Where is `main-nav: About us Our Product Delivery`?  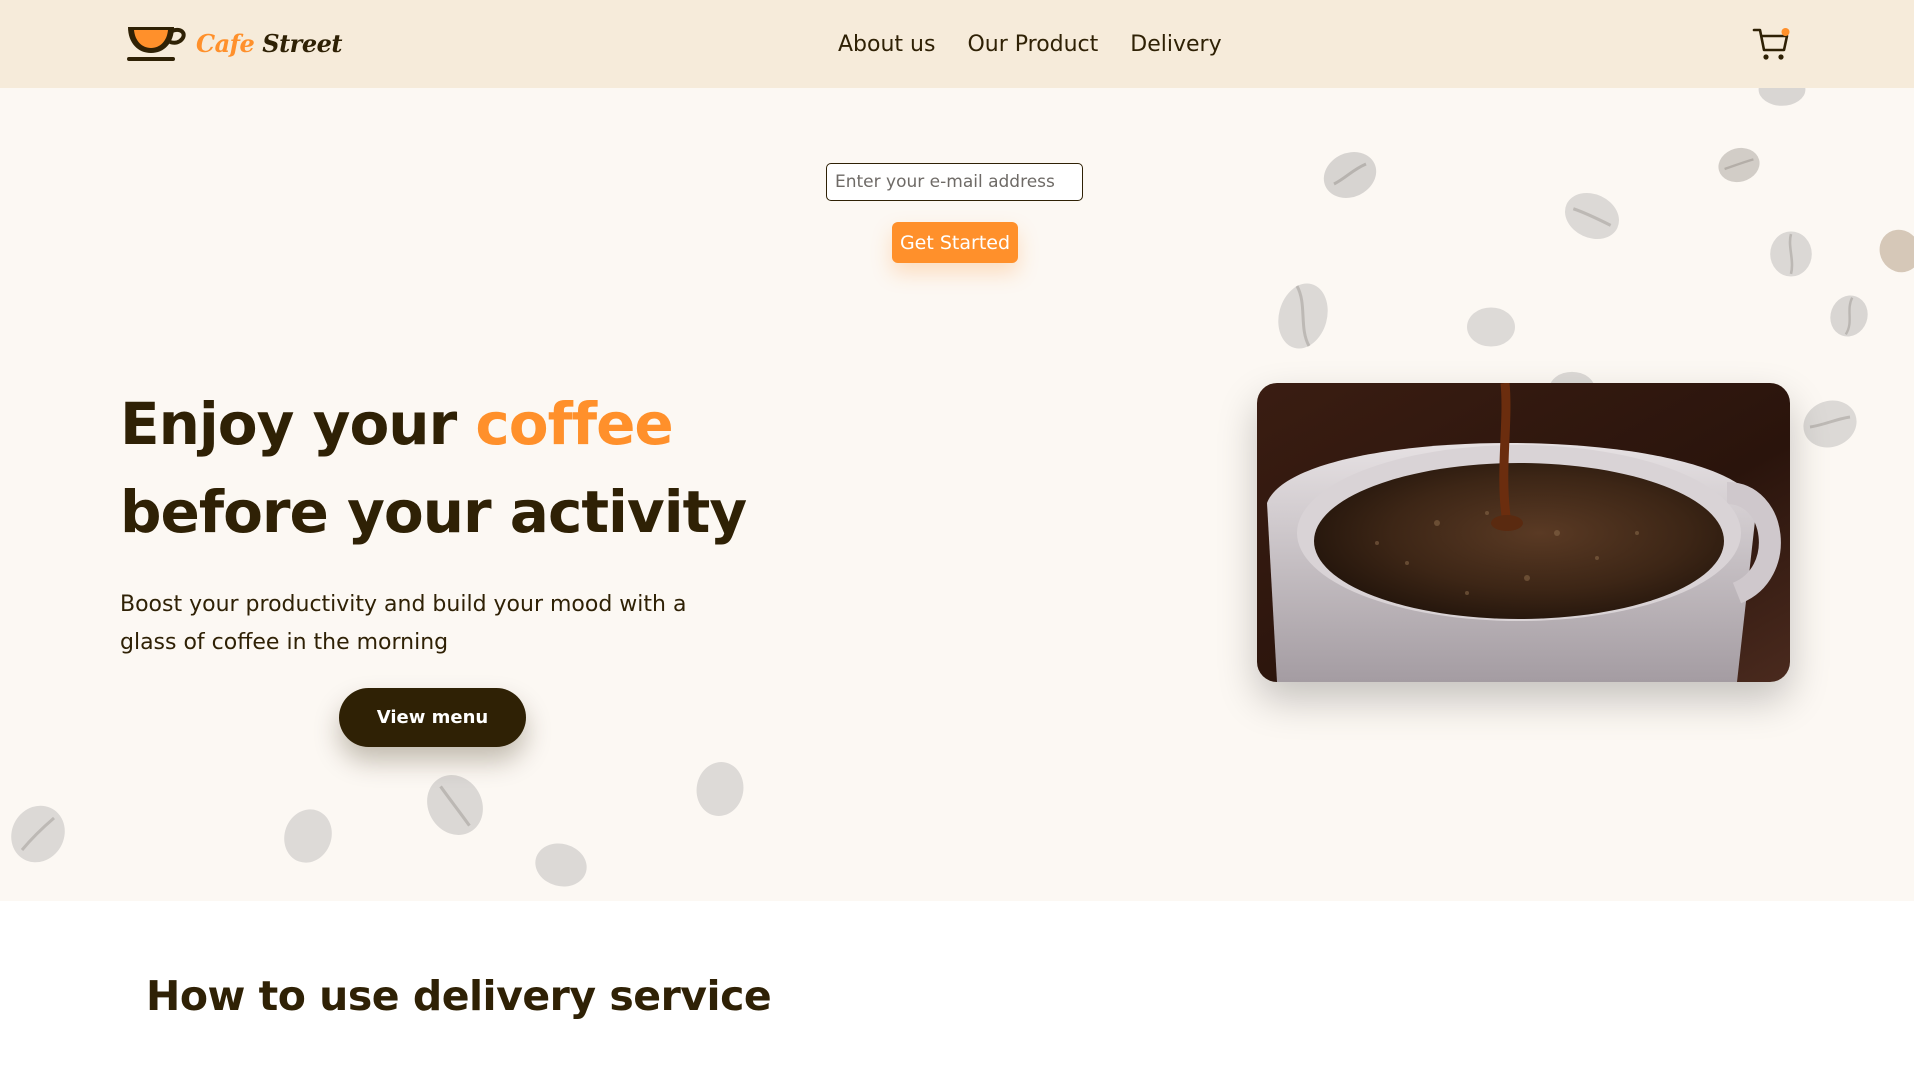
main-nav: About us Our Product Delivery is located at coordinates (1030, 44).